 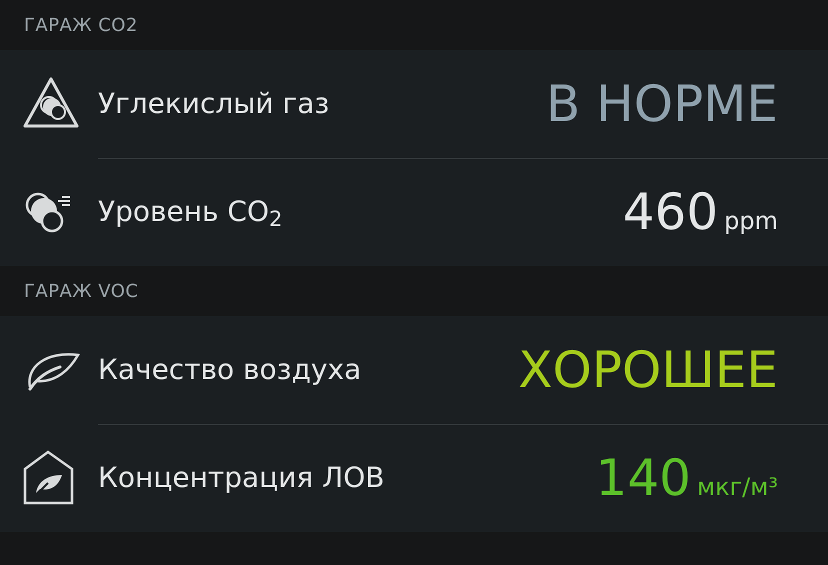 I want to click on house-leaf-icon, so click(x=49, y=478).